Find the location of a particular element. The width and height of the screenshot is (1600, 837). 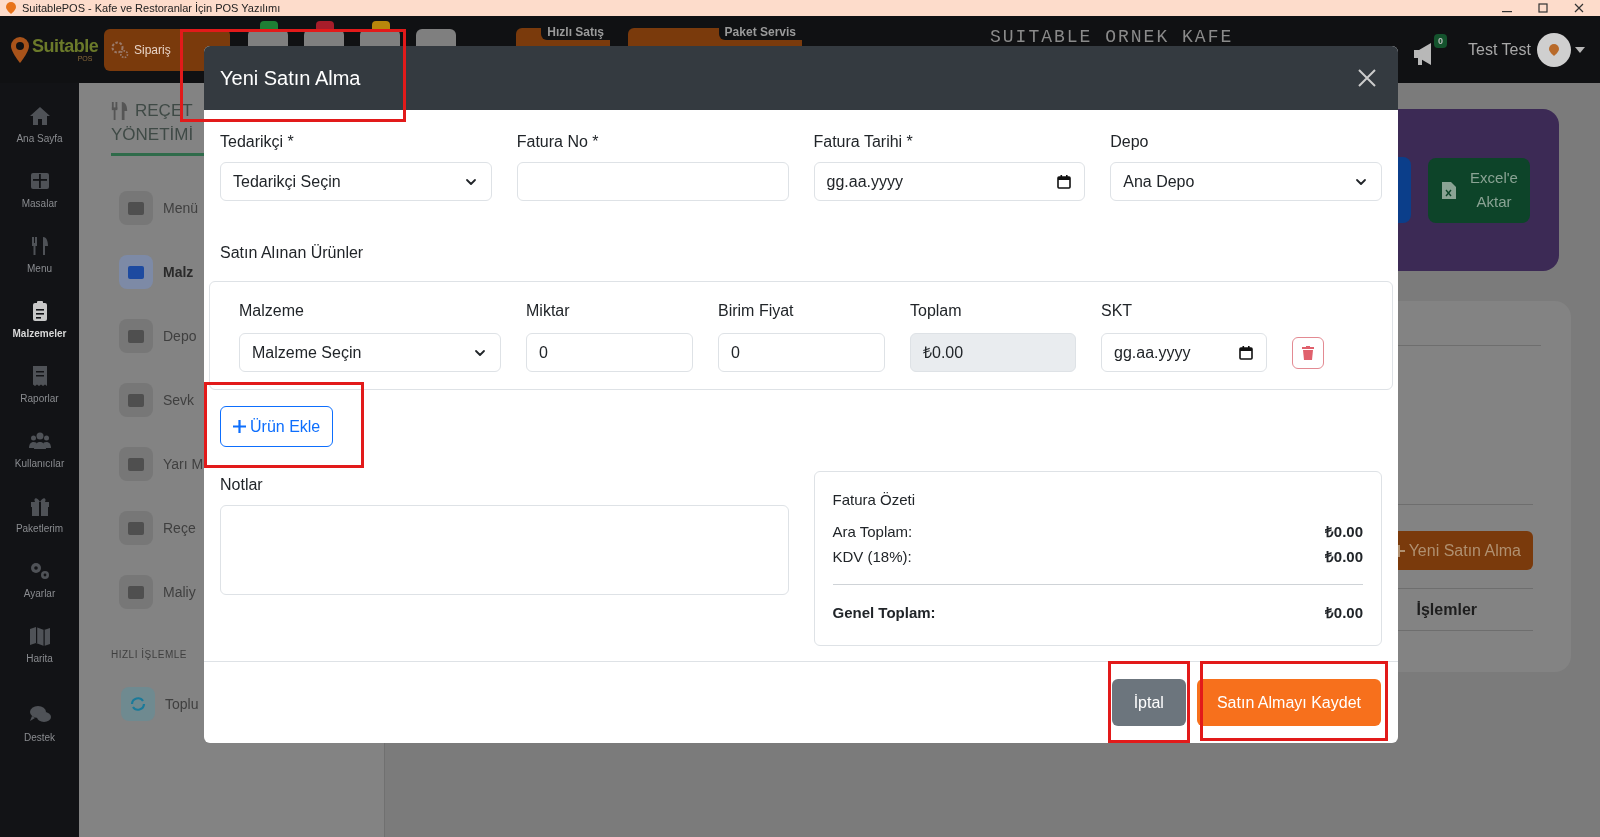

trash-icon is located at coordinates (1308, 352).